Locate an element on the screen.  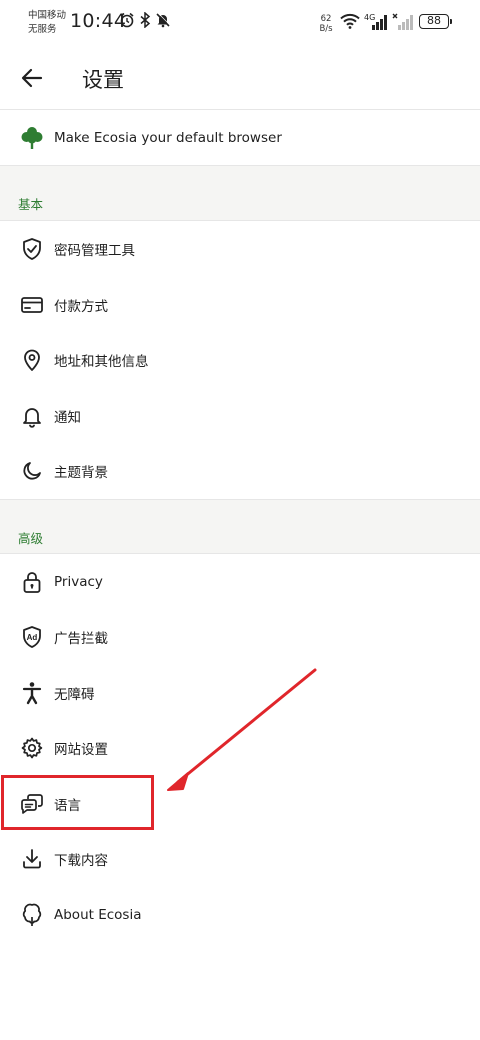
default-browser-label: Make Ecosia your default browser is located at coordinates (168, 137).